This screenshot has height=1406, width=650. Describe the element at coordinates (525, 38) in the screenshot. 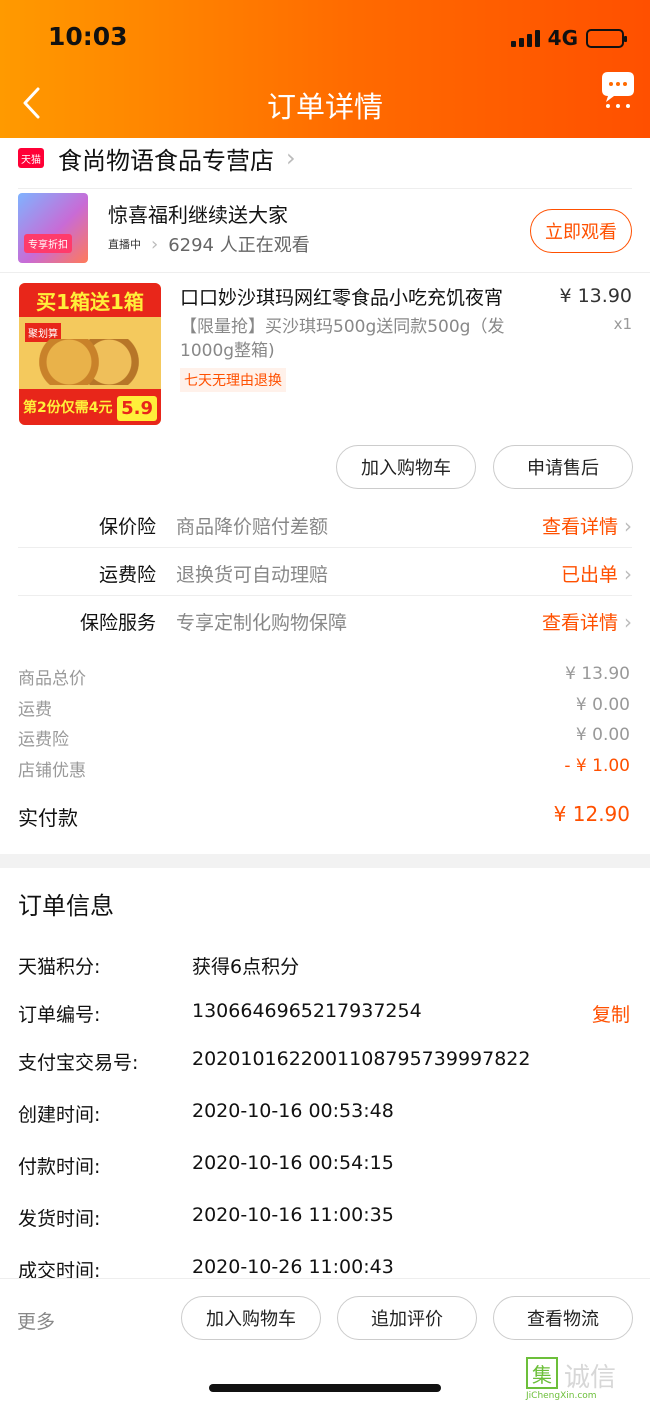

I see `signal-icon` at that location.